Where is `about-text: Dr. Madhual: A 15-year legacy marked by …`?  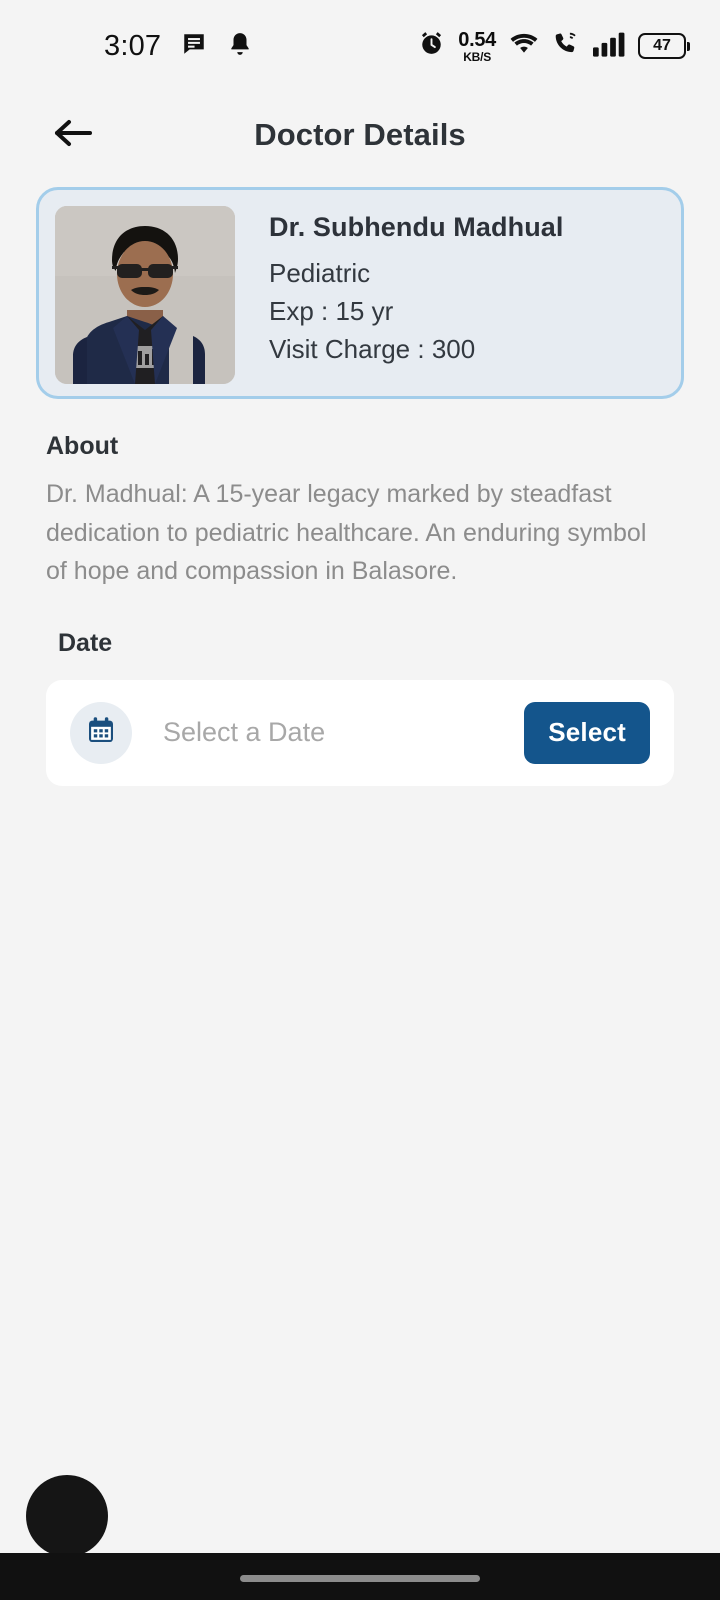
about-text: Dr. Madhual: A 15-year legacy marked by … is located at coordinates (346, 532).